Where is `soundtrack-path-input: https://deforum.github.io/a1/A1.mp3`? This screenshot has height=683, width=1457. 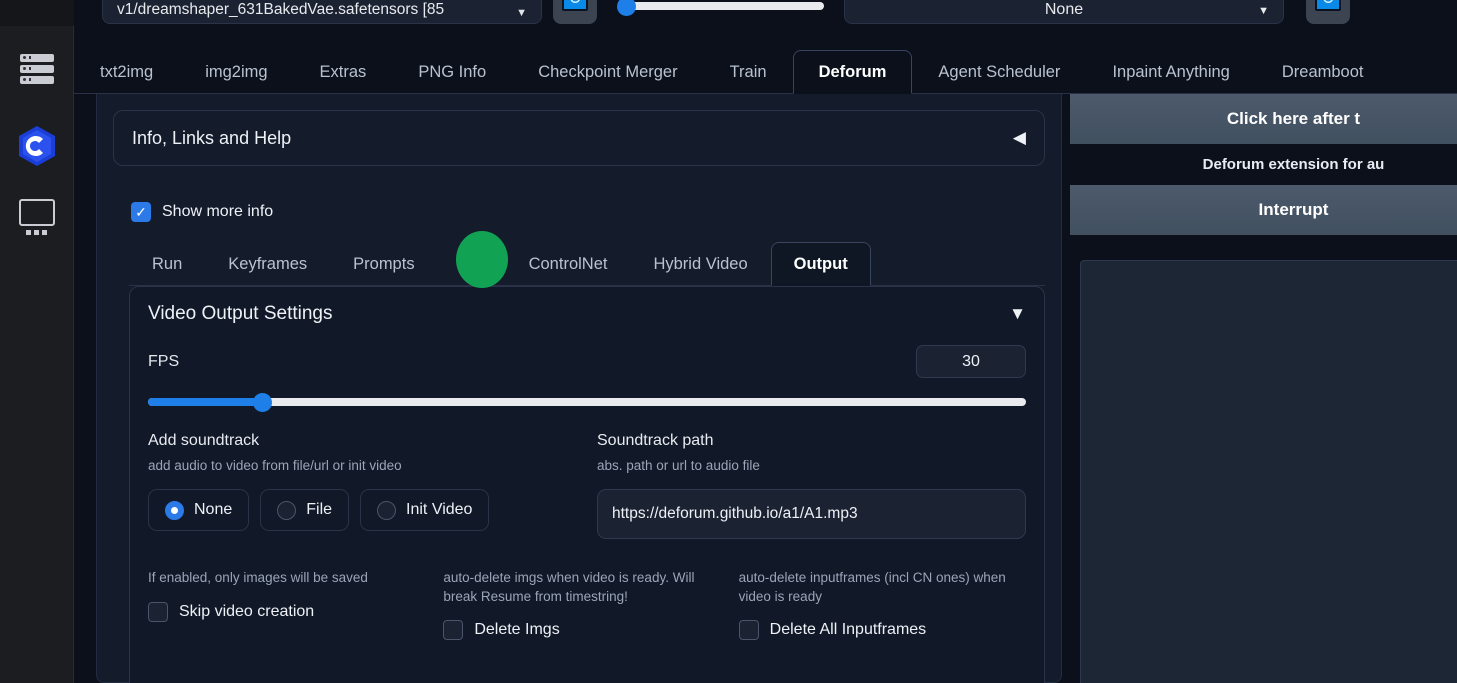
soundtrack-path-input: https://deforum.github.io/a1/A1.mp3 is located at coordinates (811, 514).